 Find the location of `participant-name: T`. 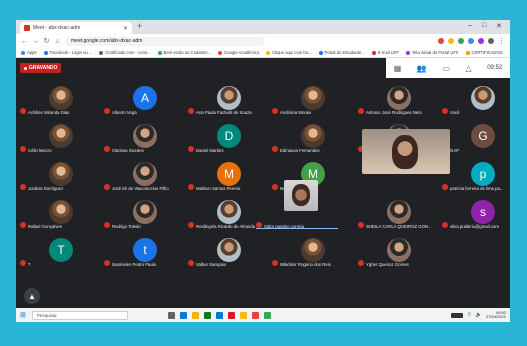

participant-name: T is located at coordinates (29, 264).